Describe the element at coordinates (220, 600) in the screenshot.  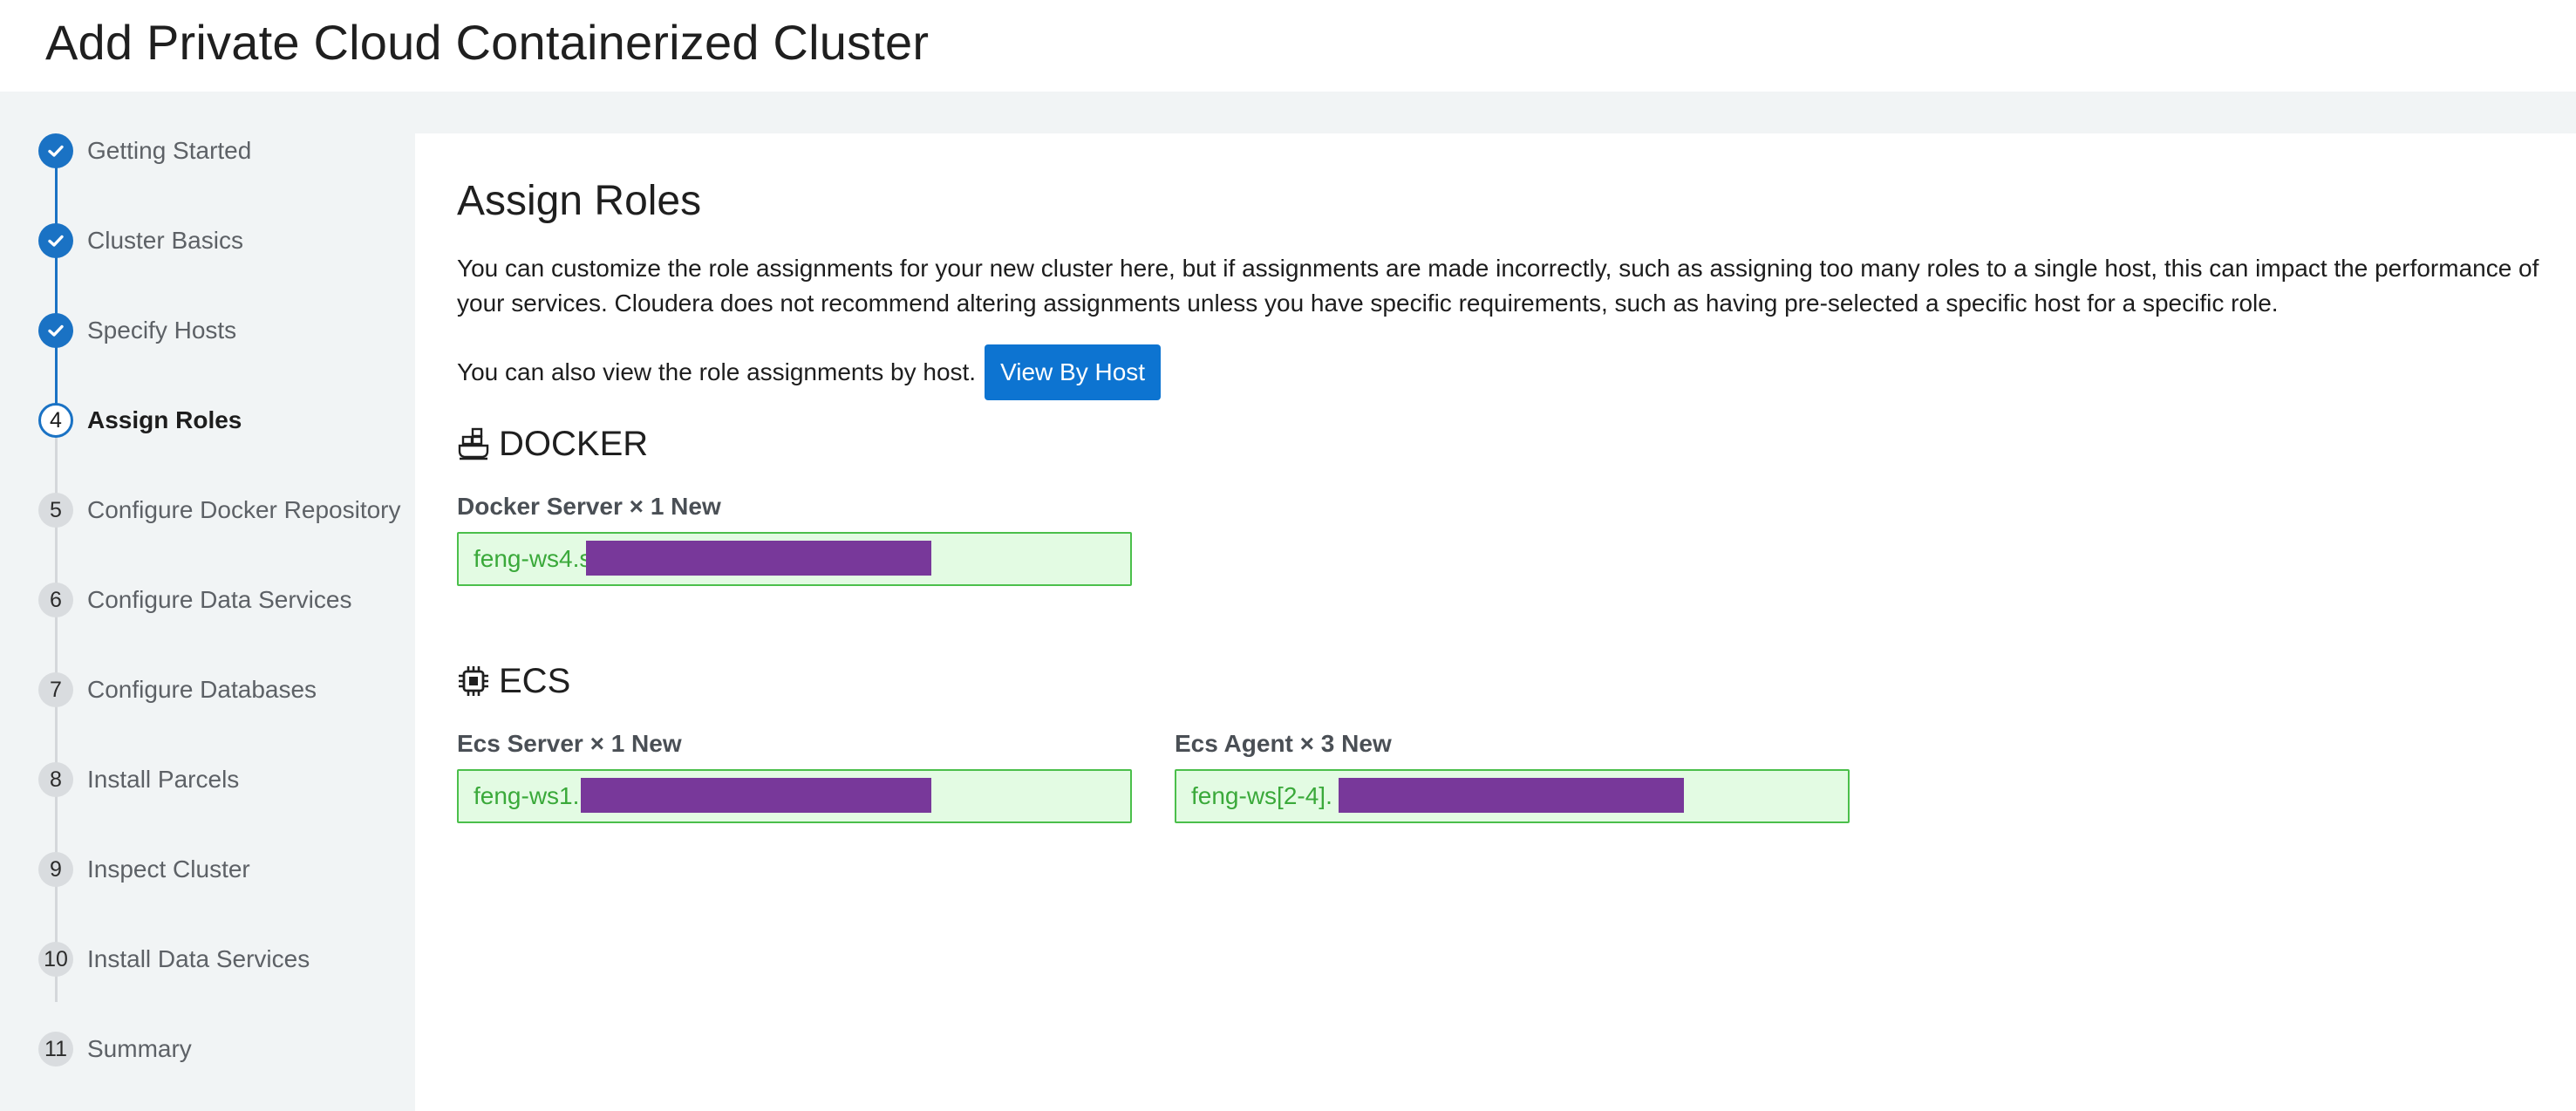
I see `step-label: Configure Data Services` at that location.